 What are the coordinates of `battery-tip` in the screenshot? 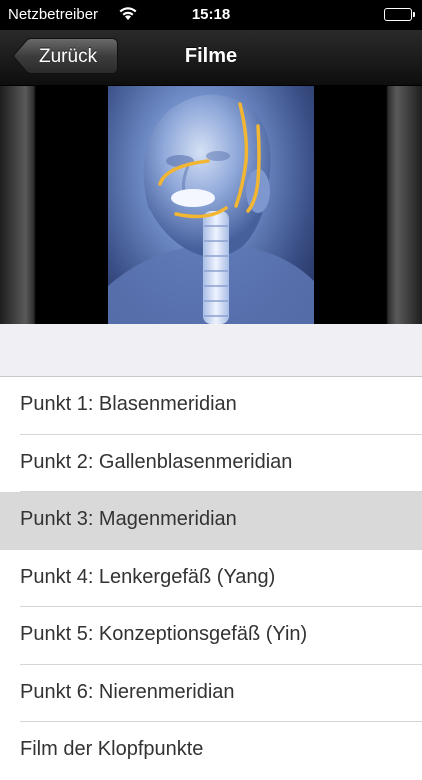 It's located at (414, 14).